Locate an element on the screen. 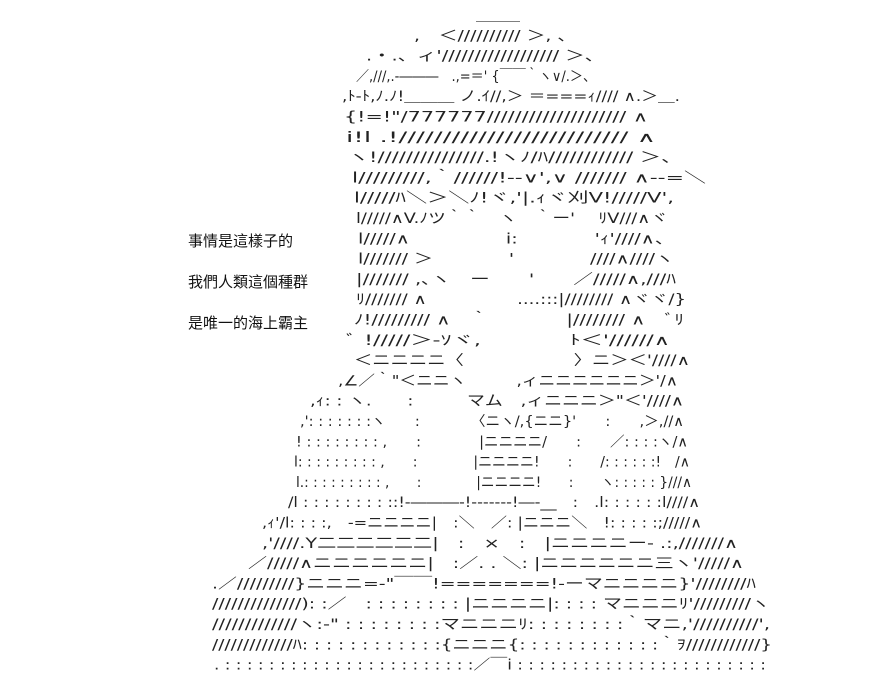 This screenshot has height=675, width=895. ascii-art-line: ﾞ !/////＞‐ｿヾ, ﾄ＜'//////∧ is located at coordinates (508, 341).